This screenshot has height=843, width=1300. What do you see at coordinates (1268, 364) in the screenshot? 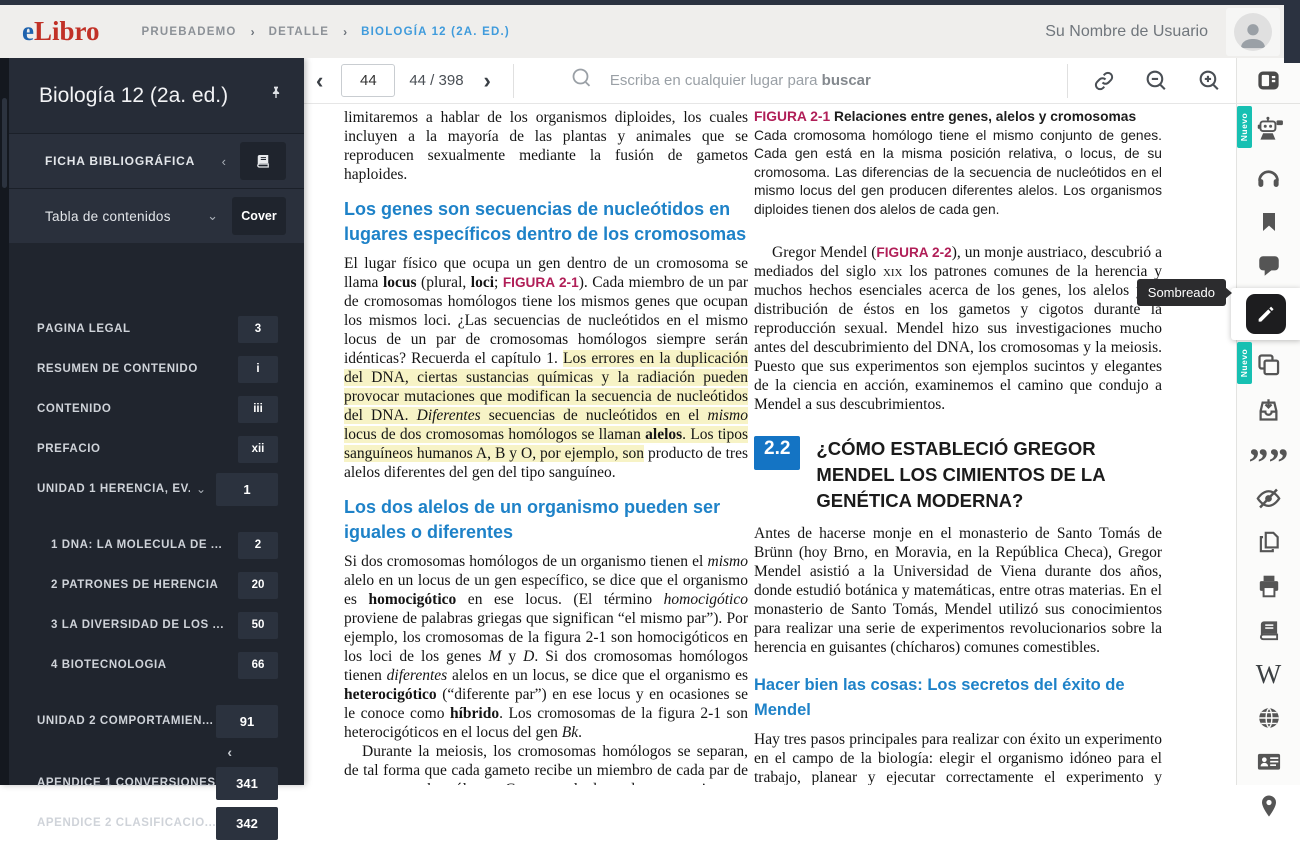
I see `copy-tool-button: Nuevo` at bounding box center [1268, 364].